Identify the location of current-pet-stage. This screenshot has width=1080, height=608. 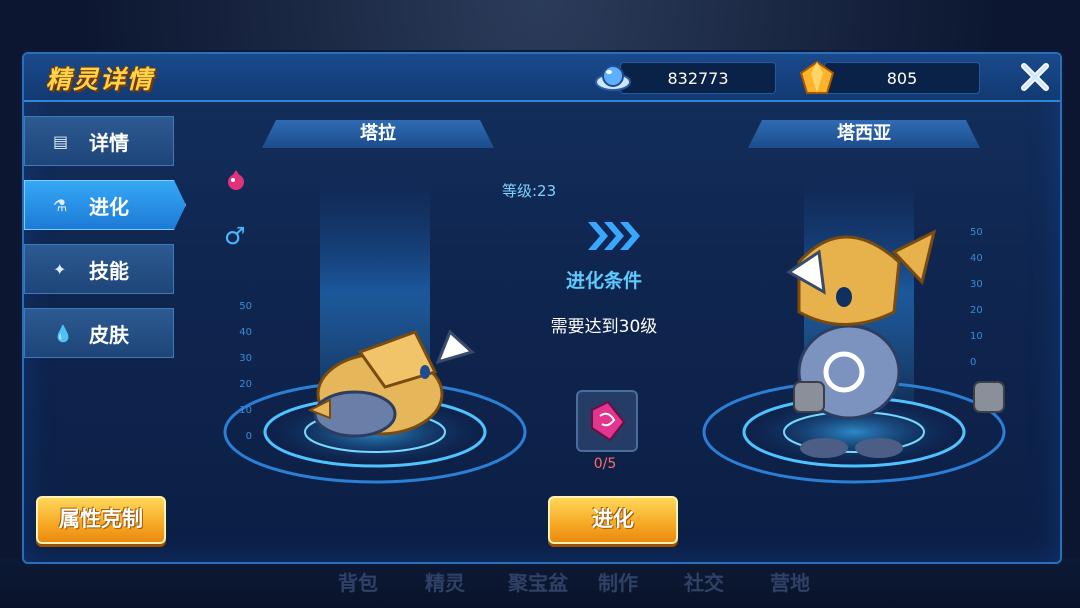
(375, 333).